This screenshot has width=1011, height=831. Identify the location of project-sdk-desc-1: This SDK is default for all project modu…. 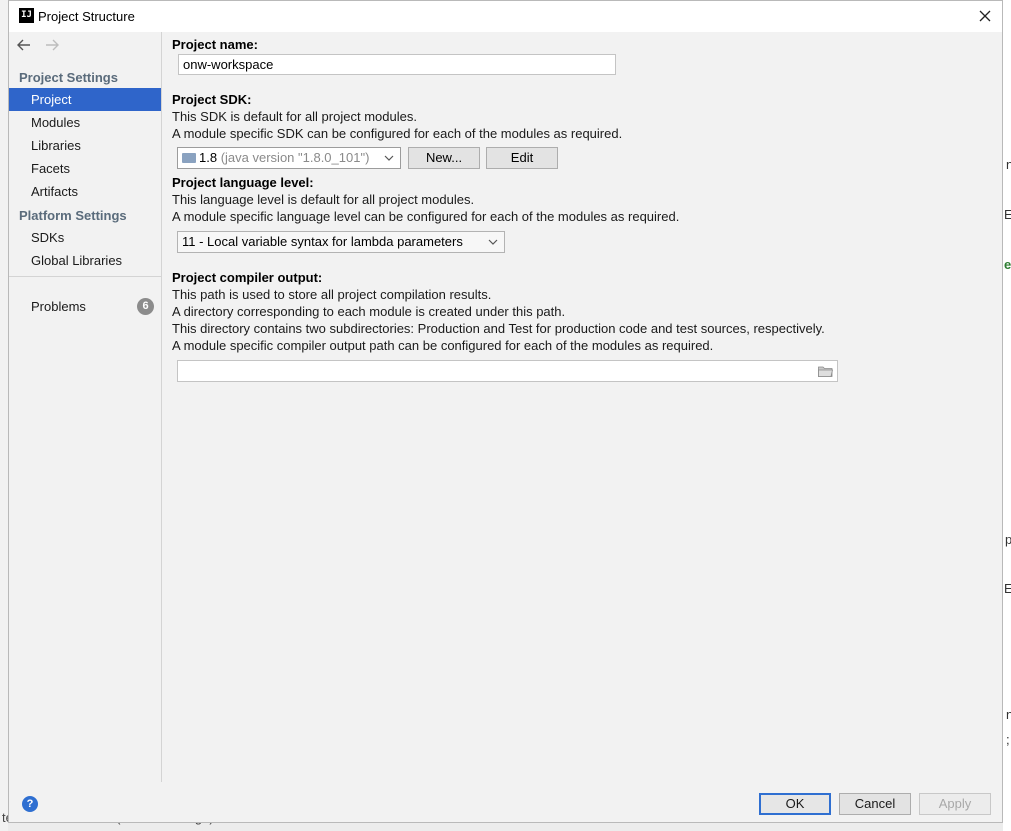
(294, 116).